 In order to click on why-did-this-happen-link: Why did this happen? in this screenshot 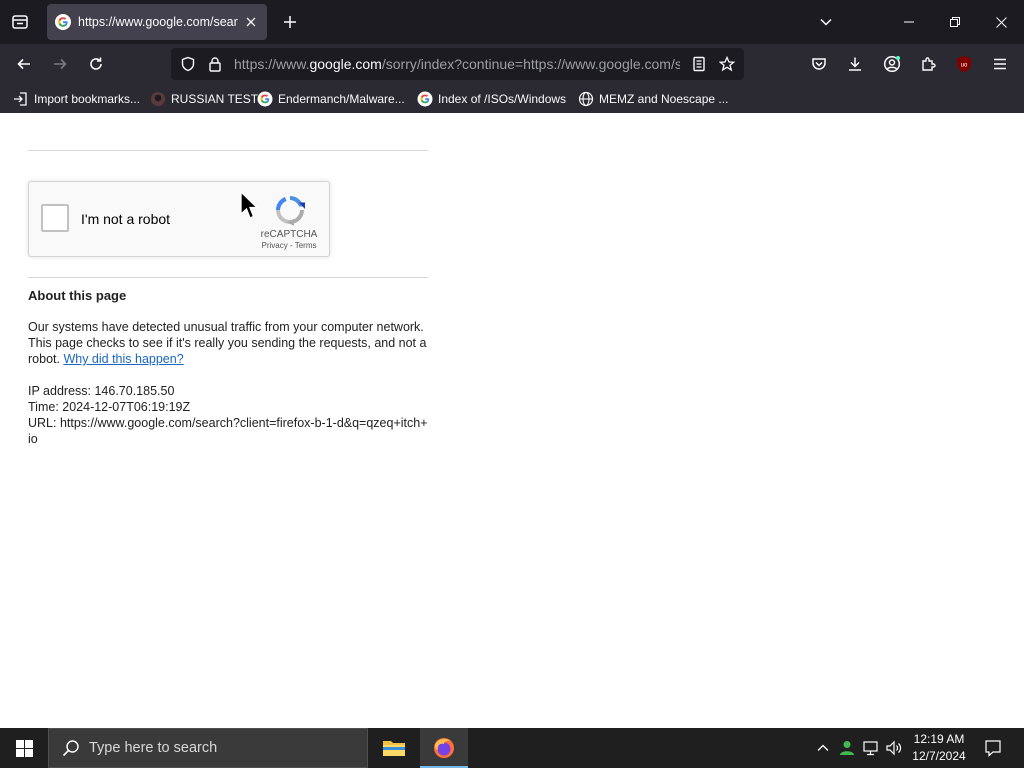, I will do `click(123, 359)`.